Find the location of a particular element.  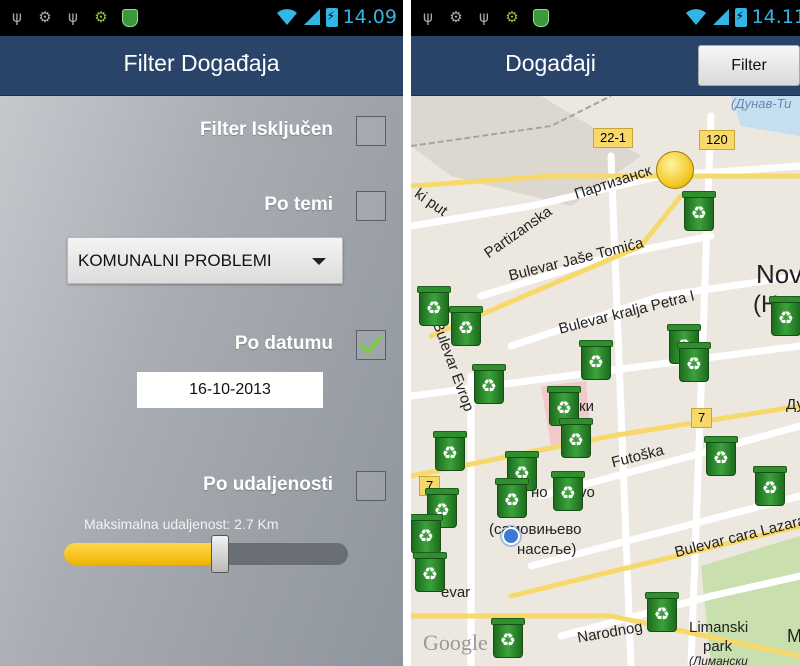

date-field: 16-10-2013 is located at coordinates (230, 390).